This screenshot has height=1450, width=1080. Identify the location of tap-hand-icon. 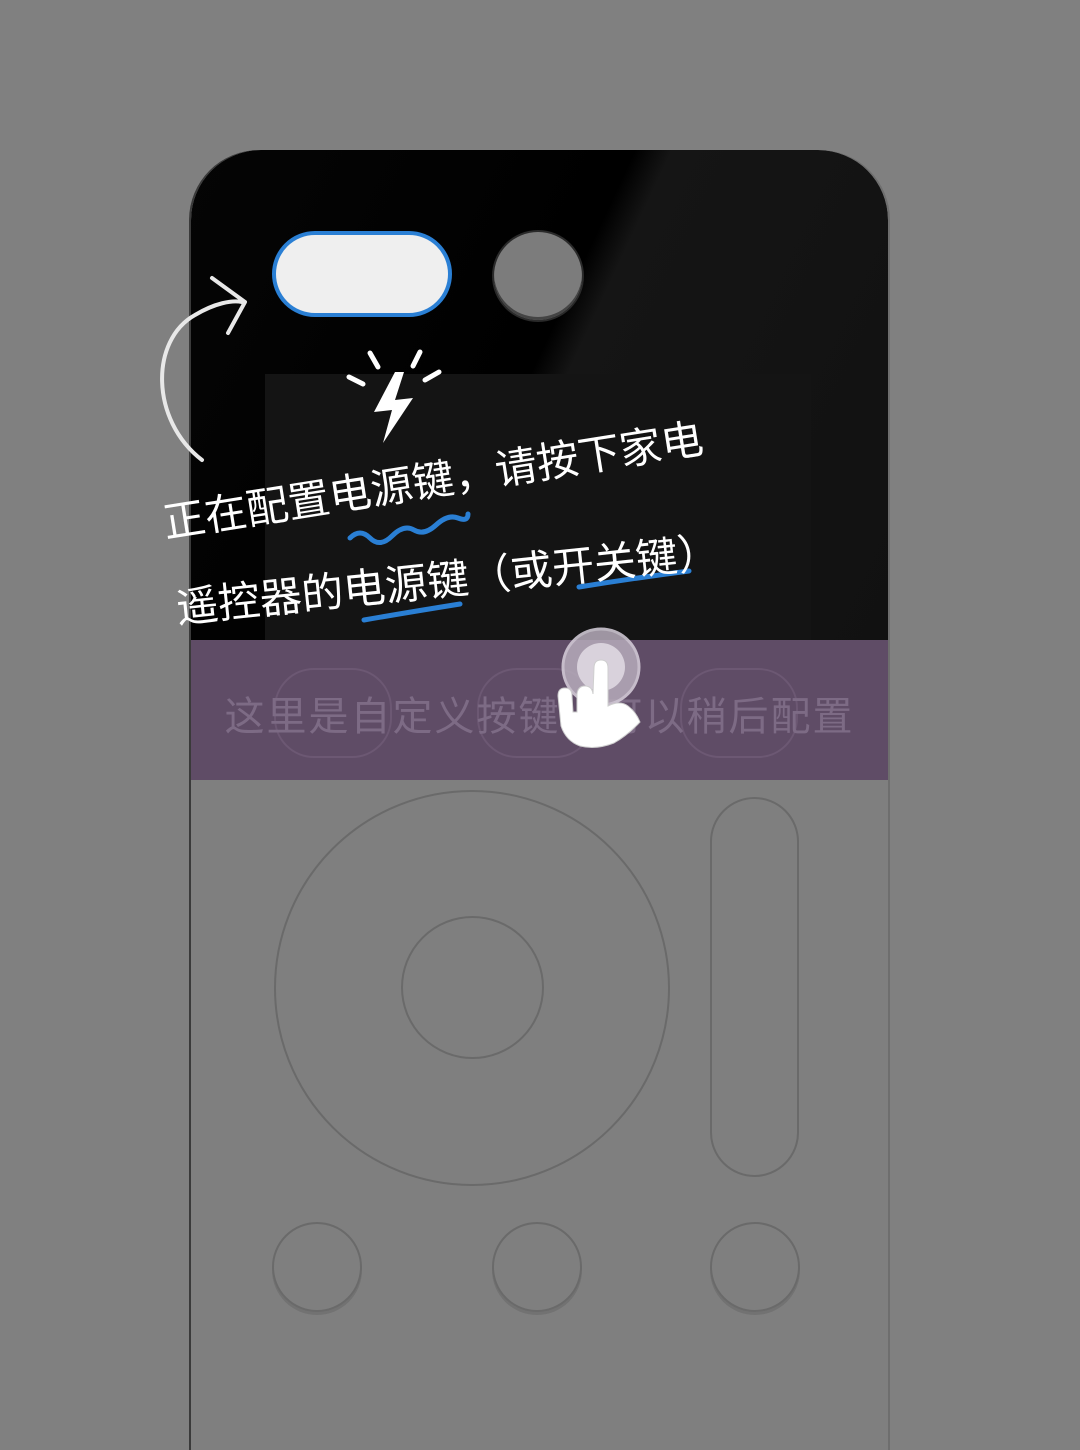
(599, 687).